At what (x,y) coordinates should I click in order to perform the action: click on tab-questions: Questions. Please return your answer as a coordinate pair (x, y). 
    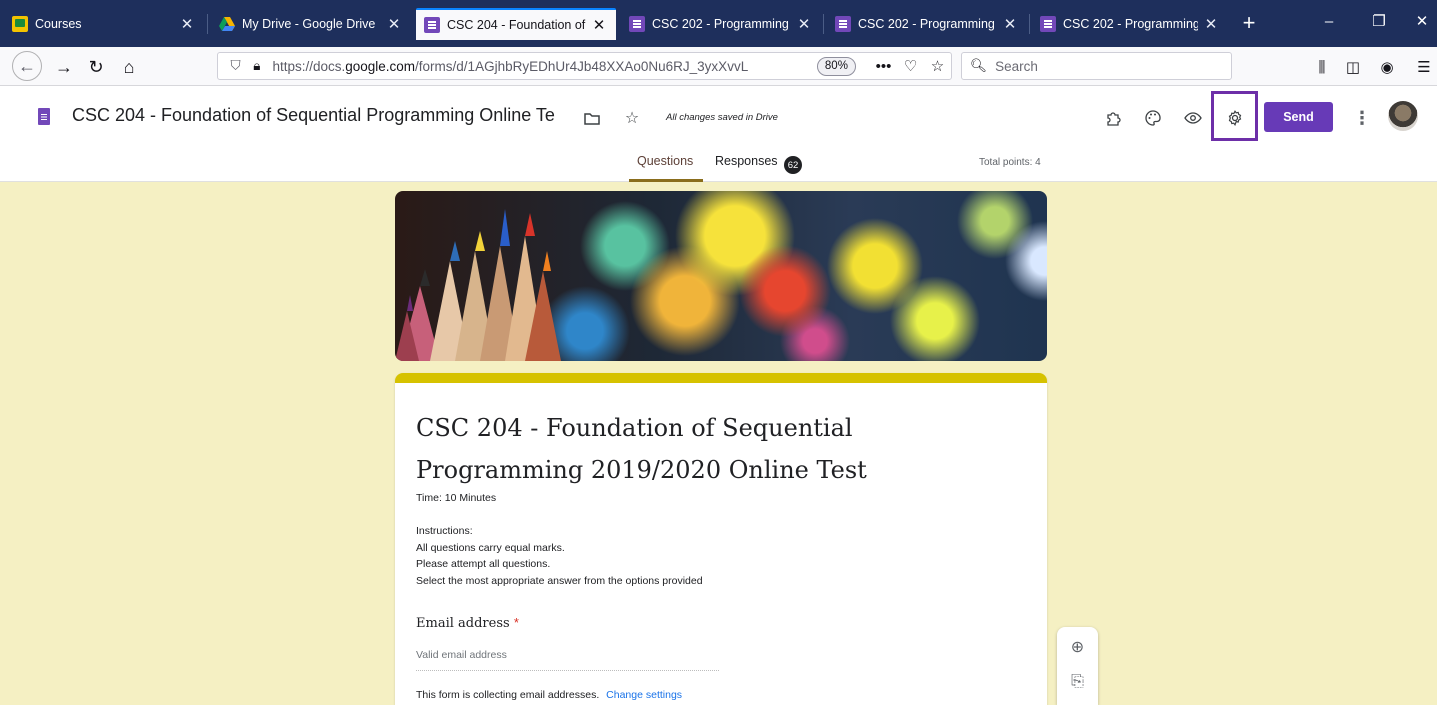
    Looking at the image, I should click on (665, 161).